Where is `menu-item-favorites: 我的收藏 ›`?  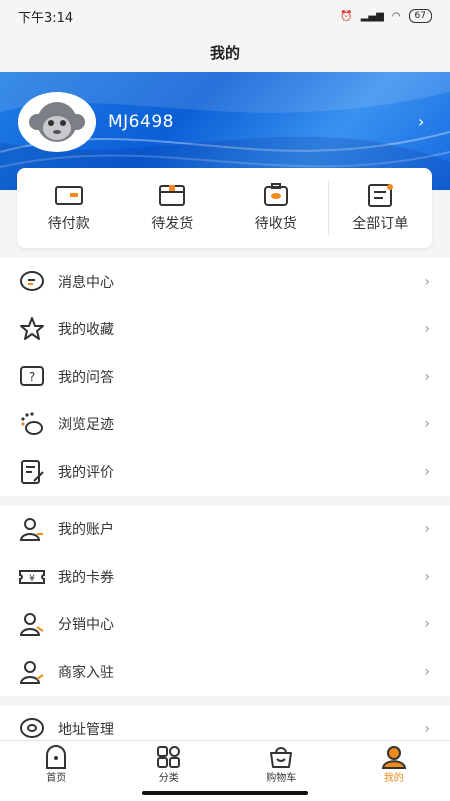
menu-item-favorites: 我的收藏 › is located at coordinates (225, 330).